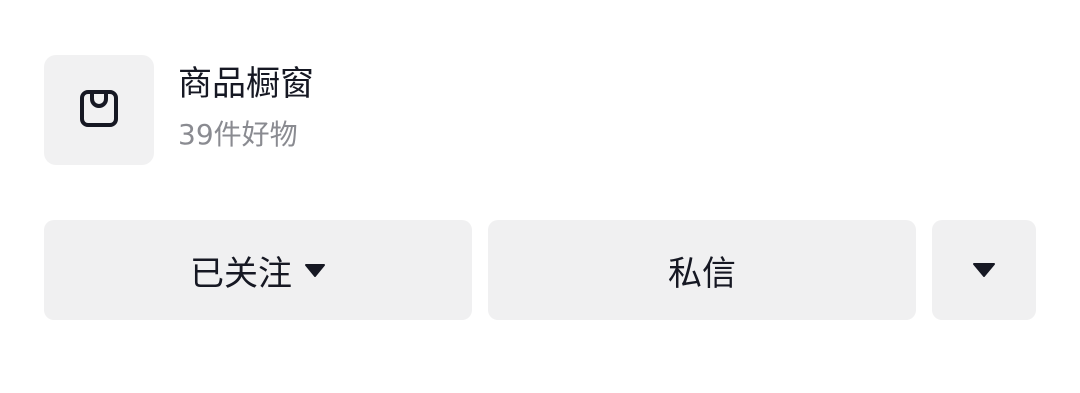 The image size is (1080, 393). Describe the element at coordinates (702, 273) in the screenshot. I see `message-label: 私信` at that location.